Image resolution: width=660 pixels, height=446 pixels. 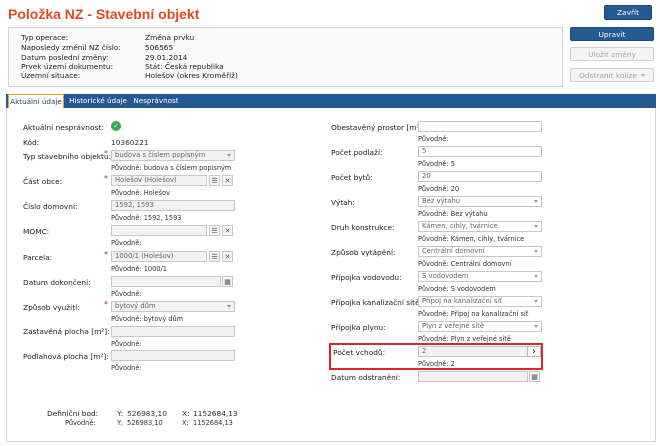 I want to click on completion-date-label: Datum dokončení:, so click(x=57, y=282).